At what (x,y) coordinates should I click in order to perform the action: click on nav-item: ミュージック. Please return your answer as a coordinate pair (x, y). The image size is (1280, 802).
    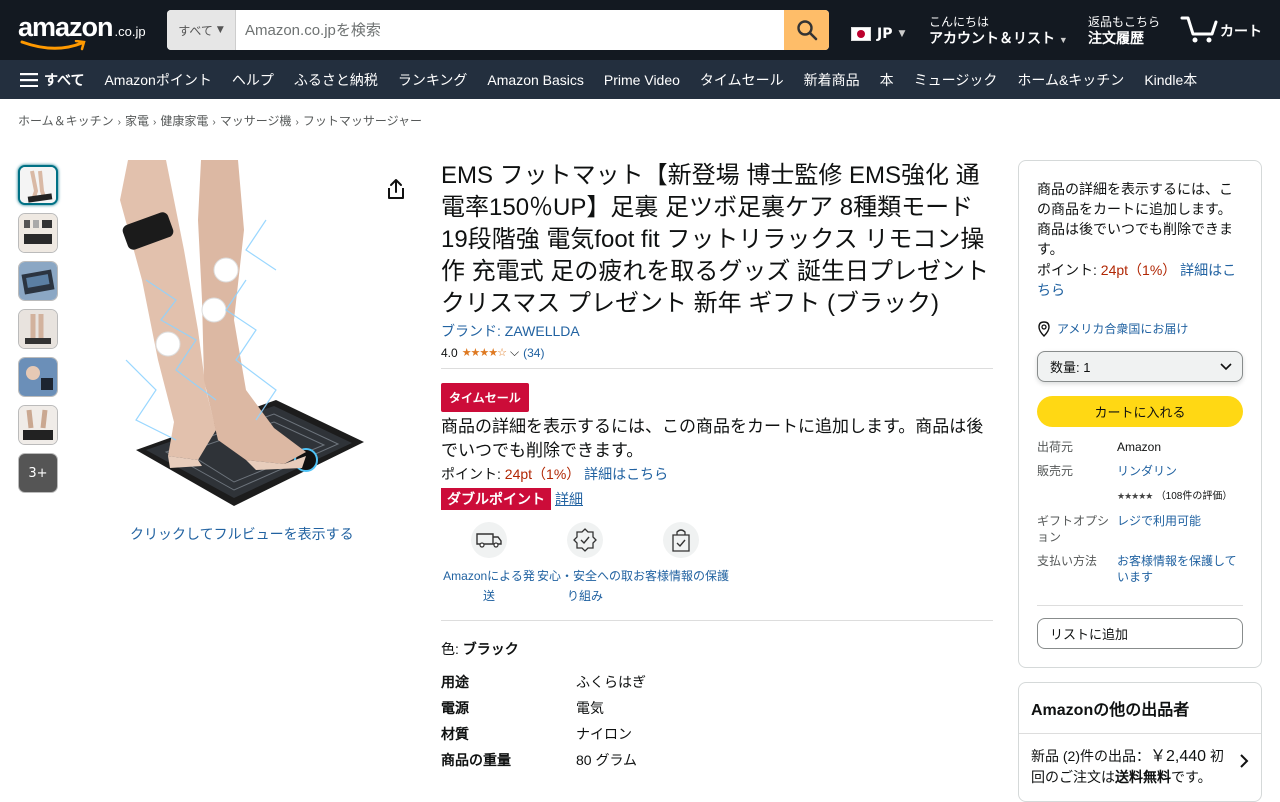
    Looking at the image, I should click on (956, 80).